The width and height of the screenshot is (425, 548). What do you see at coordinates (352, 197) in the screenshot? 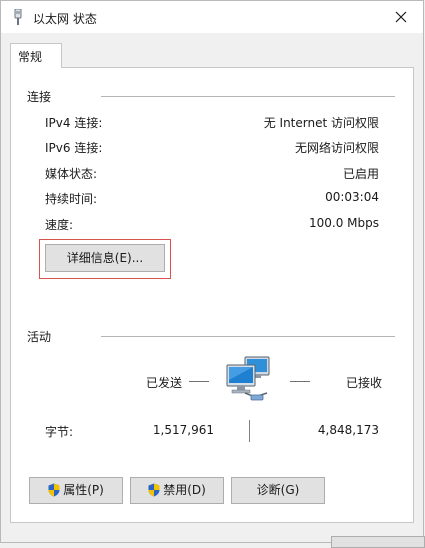
I see `duration-value: 00:03:04` at bounding box center [352, 197].